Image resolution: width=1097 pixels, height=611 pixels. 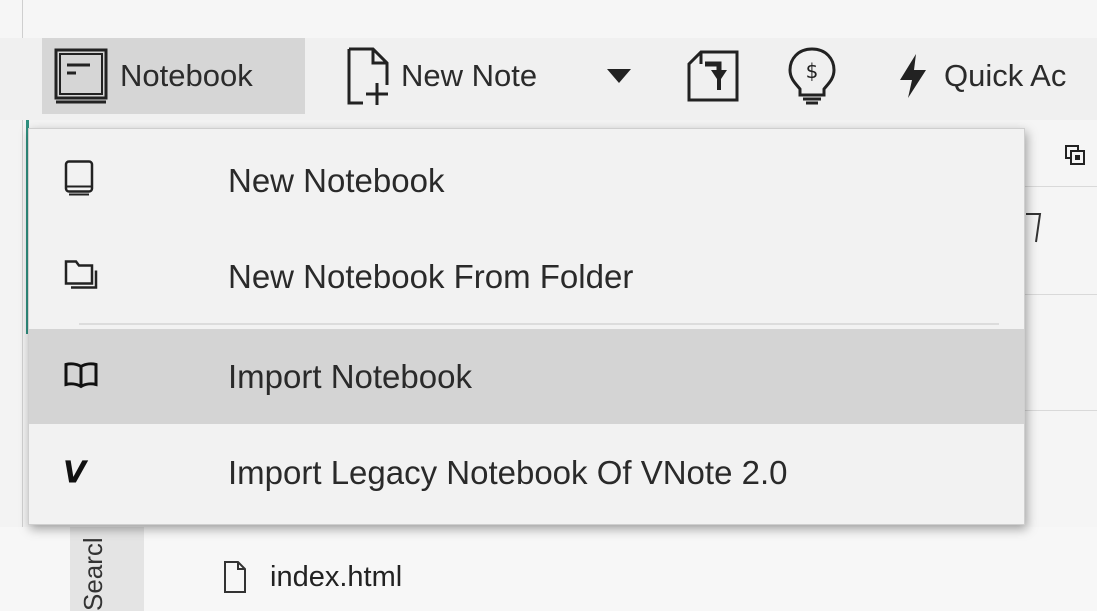 I want to click on new-note-dropdown, so click(x=619, y=76).